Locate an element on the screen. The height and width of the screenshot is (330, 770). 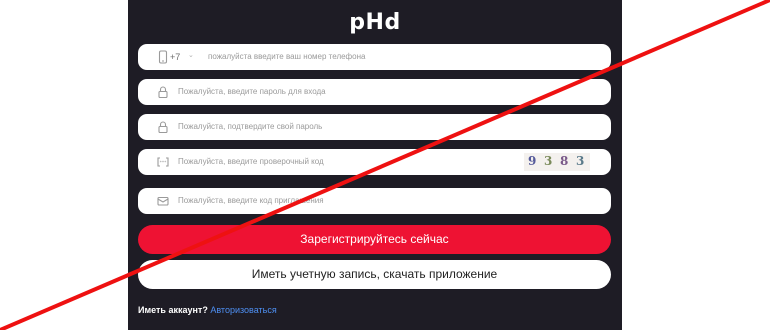
code-brackets-icon: *** is located at coordinates (163, 162).